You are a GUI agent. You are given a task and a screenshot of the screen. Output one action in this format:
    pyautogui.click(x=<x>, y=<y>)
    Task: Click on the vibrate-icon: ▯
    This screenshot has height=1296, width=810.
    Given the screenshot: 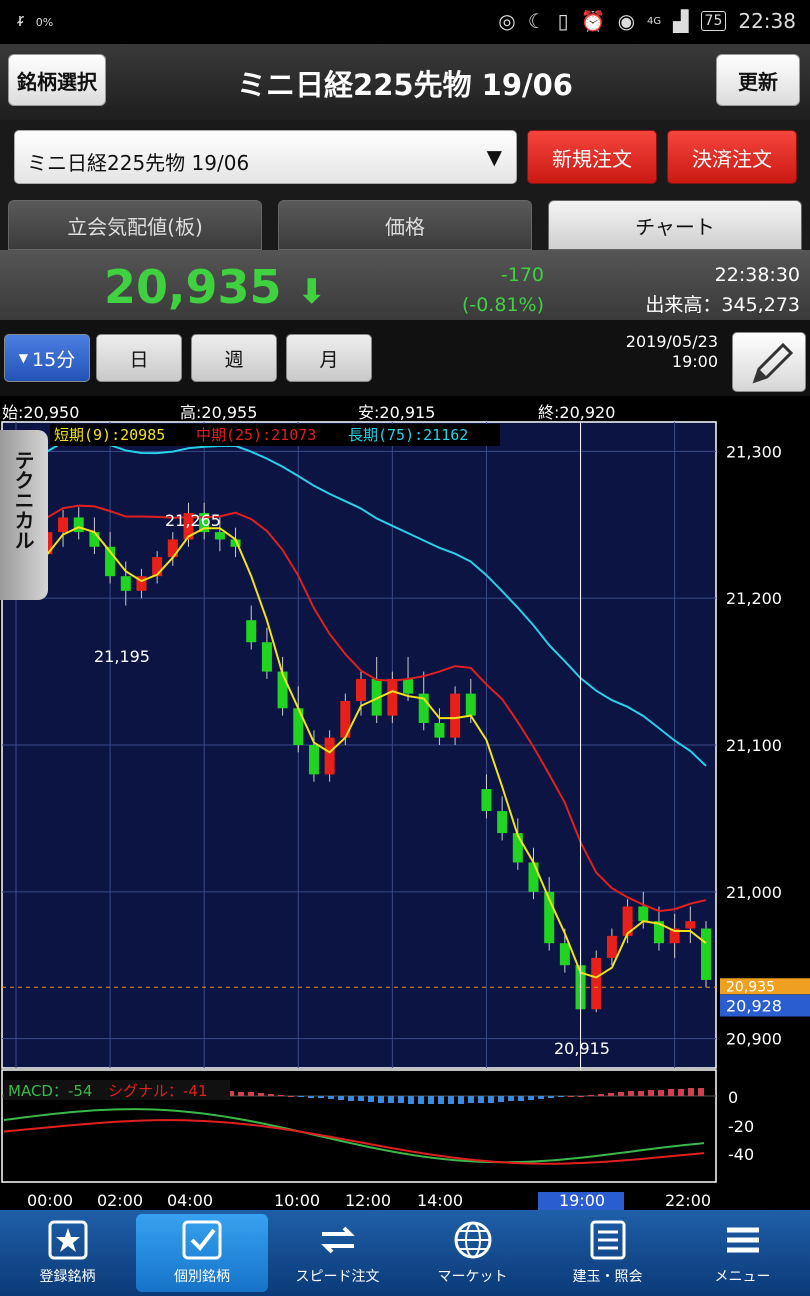 What is the action you would take?
    pyautogui.click(x=563, y=21)
    